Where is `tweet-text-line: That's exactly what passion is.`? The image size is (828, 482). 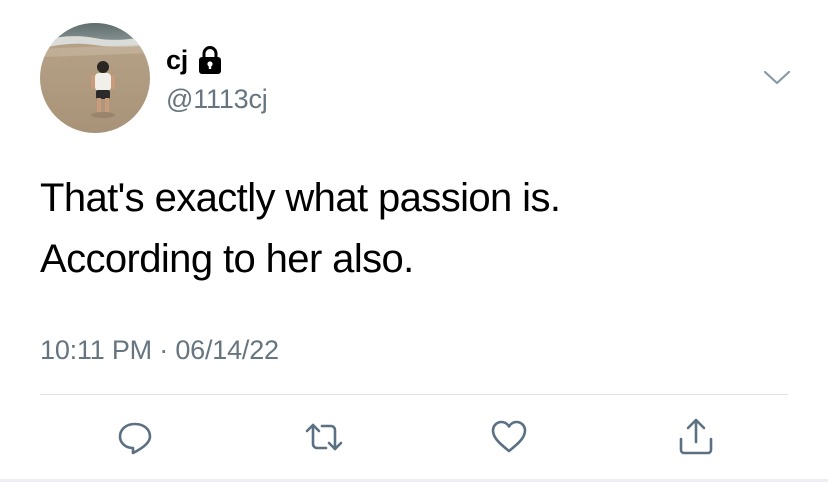 tweet-text-line: That's exactly what passion is. is located at coordinates (300, 198).